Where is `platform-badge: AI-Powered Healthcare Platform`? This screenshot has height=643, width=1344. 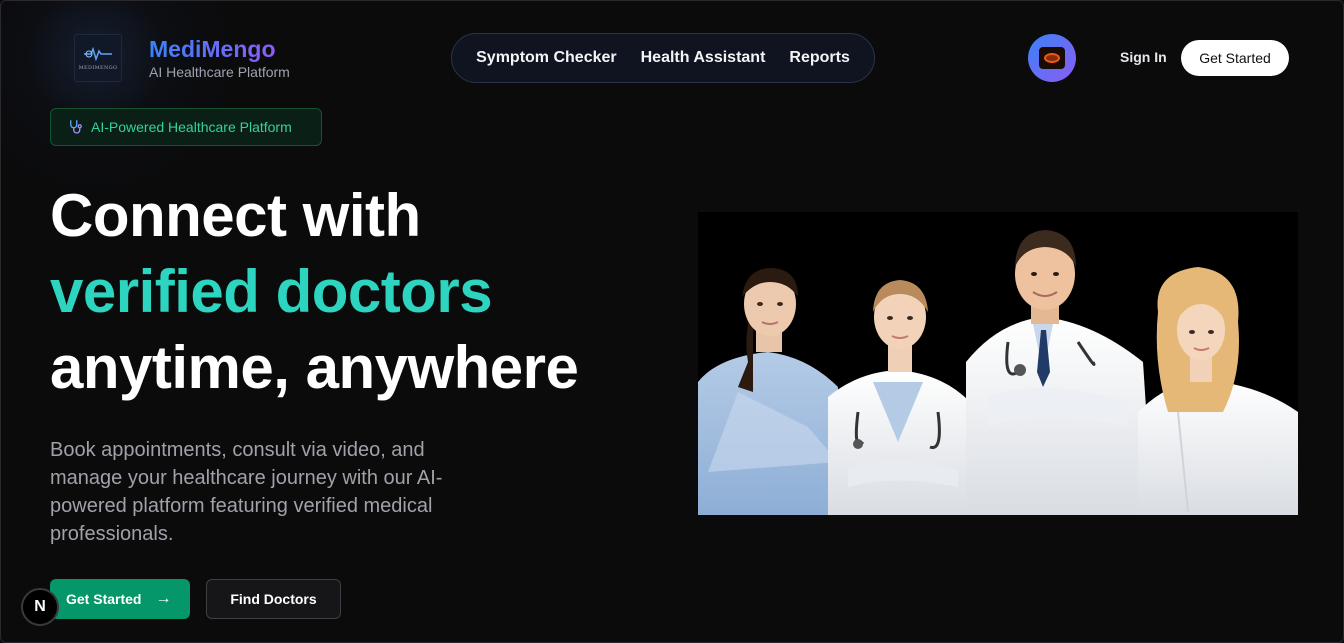 platform-badge: AI-Powered Healthcare Platform is located at coordinates (186, 127).